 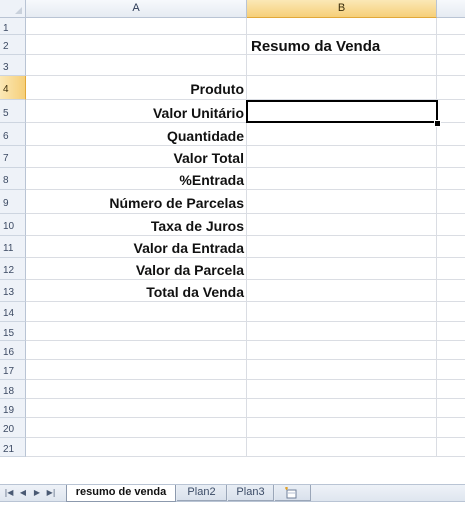 I want to click on cell-b2: Resumo da Venda, so click(x=342, y=45).